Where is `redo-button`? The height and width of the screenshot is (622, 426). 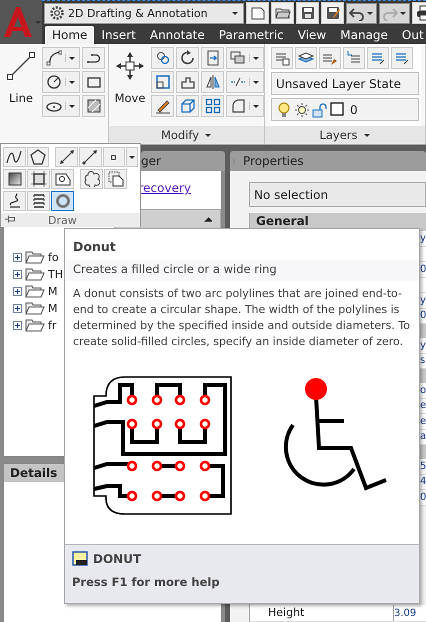 redo-button is located at coordinates (394, 13).